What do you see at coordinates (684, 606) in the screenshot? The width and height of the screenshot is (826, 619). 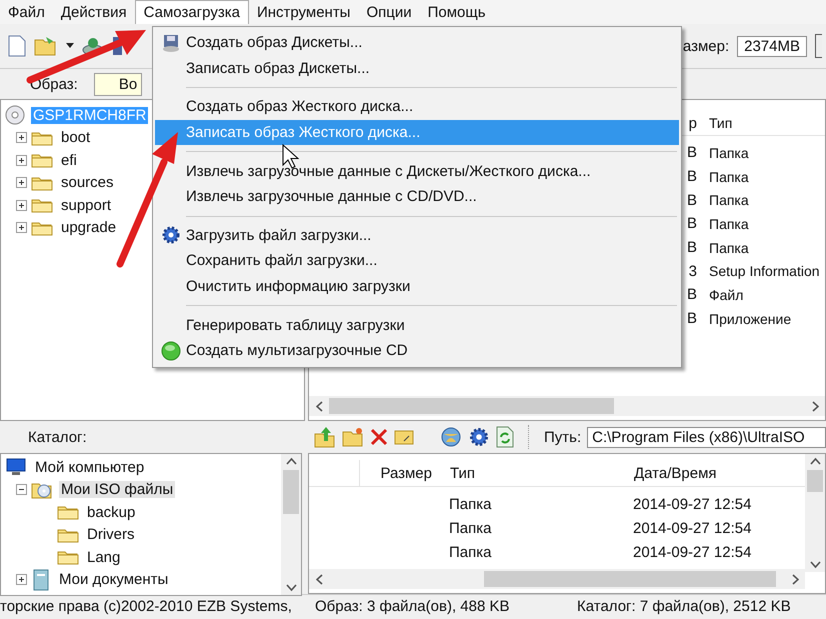 I see `status-text: Каталог: 7 файла(ов), 2512 KB` at bounding box center [684, 606].